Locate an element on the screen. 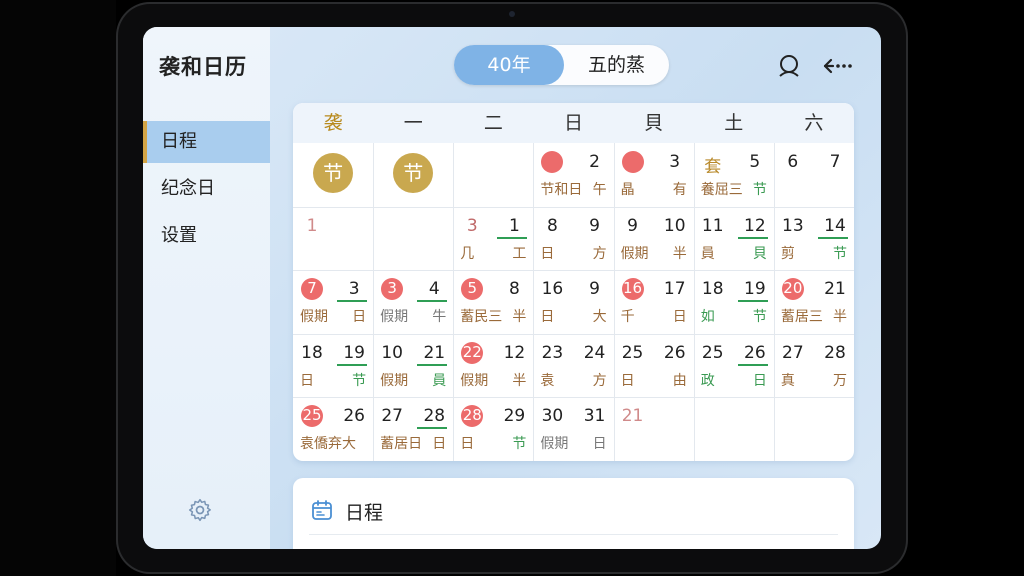 Image resolution: width=1024 pixels, height=576 pixels. lunar-label: 假期牛 is located at coordinates (413, 317).